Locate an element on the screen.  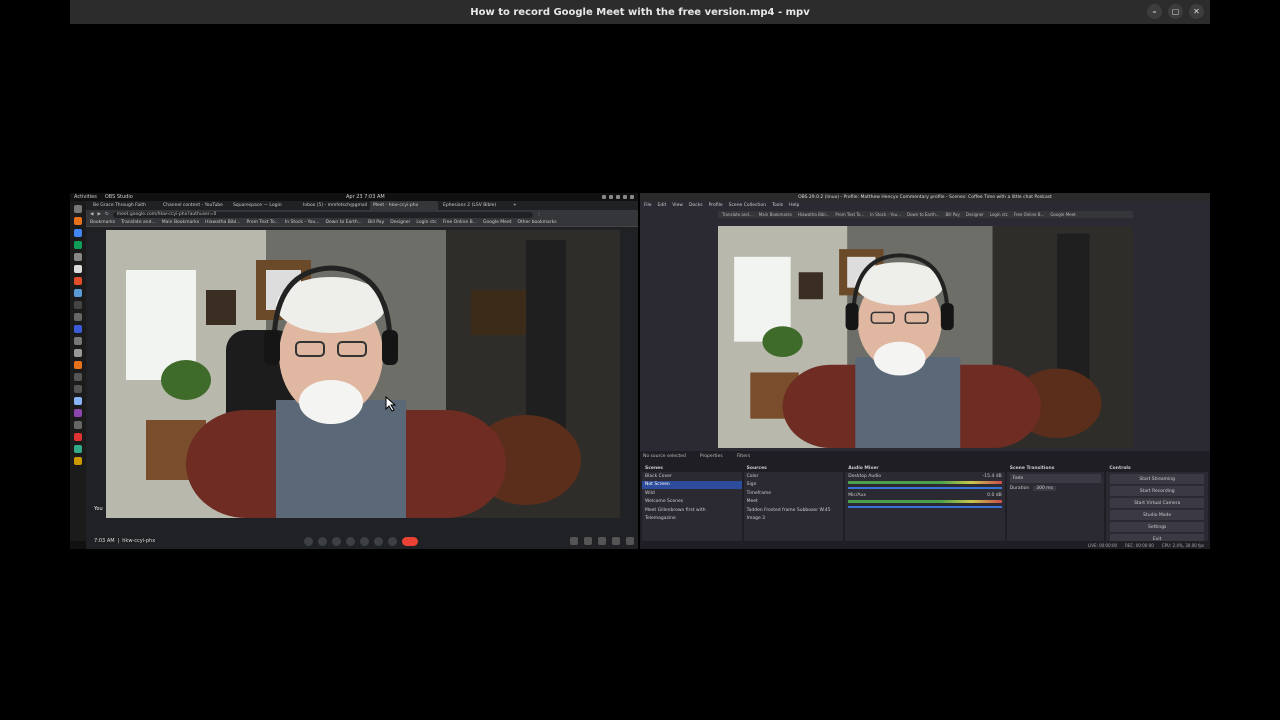
lock-icon is located at coordinates (630, 541).